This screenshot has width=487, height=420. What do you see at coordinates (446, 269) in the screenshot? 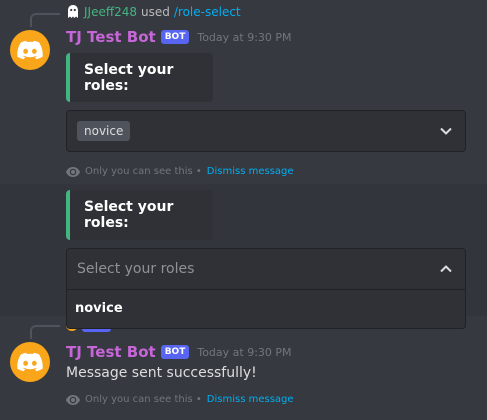
I see `chevron-up-icon` at bounding box center [446, 269].